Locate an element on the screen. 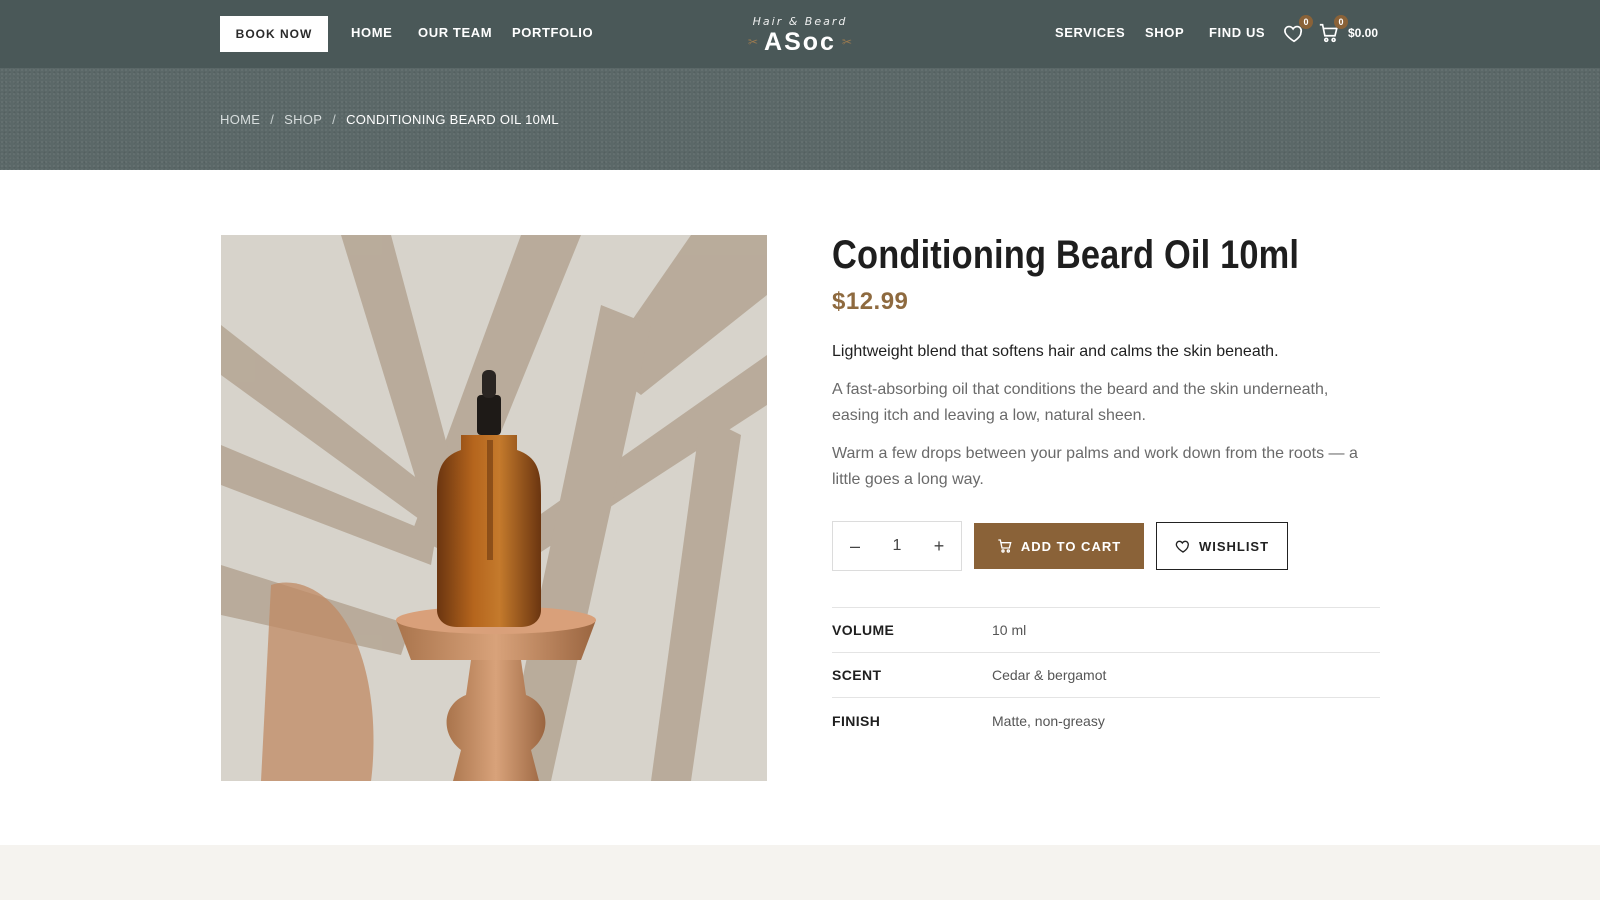  site-logo: Hair & Beard ✂ ASoc ✂ is located at coordinates (800, 35).